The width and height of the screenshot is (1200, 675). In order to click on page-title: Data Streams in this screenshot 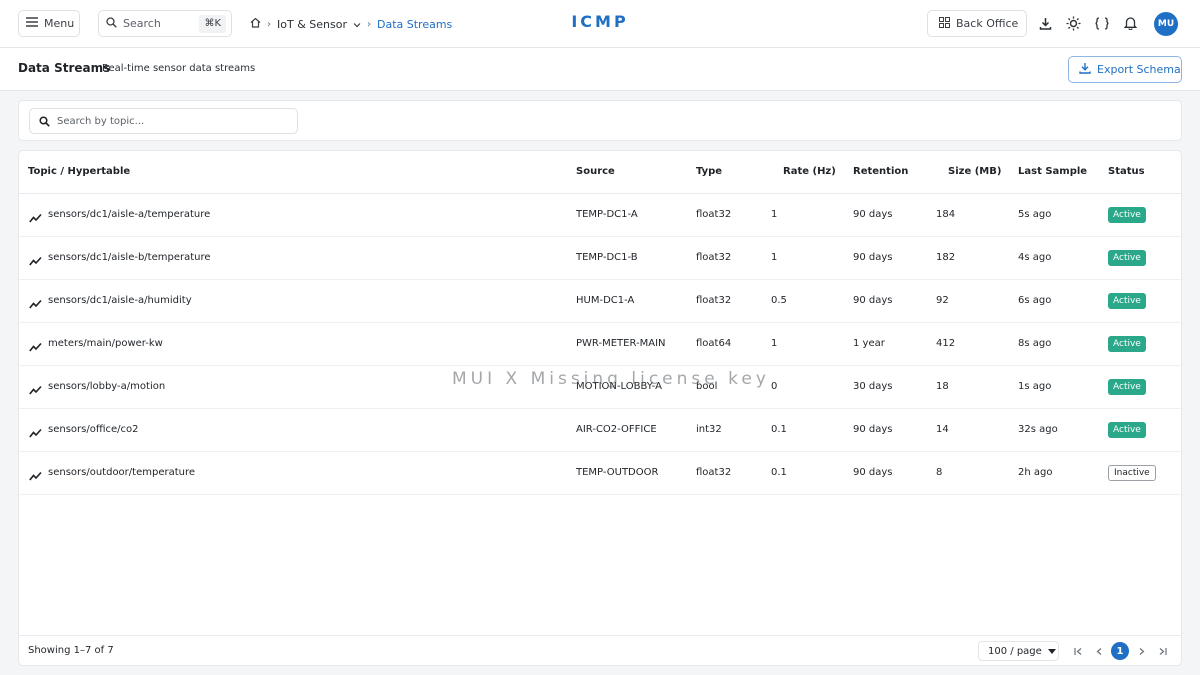, I will do `click(64, 68)`.